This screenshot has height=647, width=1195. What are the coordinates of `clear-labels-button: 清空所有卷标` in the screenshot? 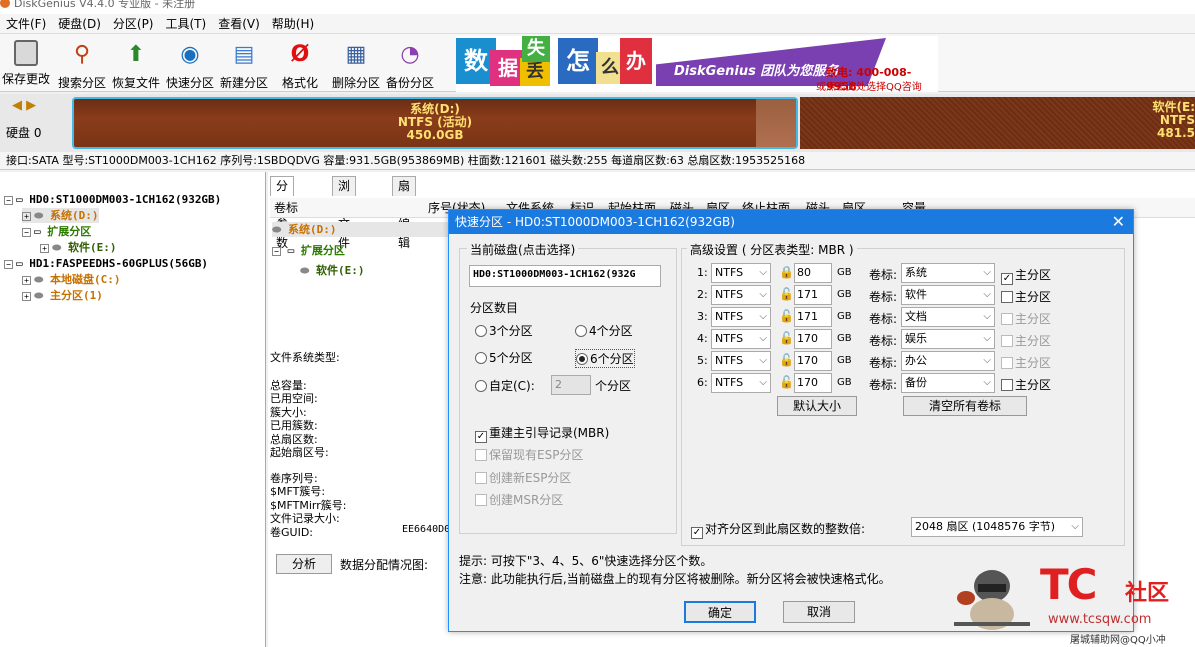 It's located at (965, 406).